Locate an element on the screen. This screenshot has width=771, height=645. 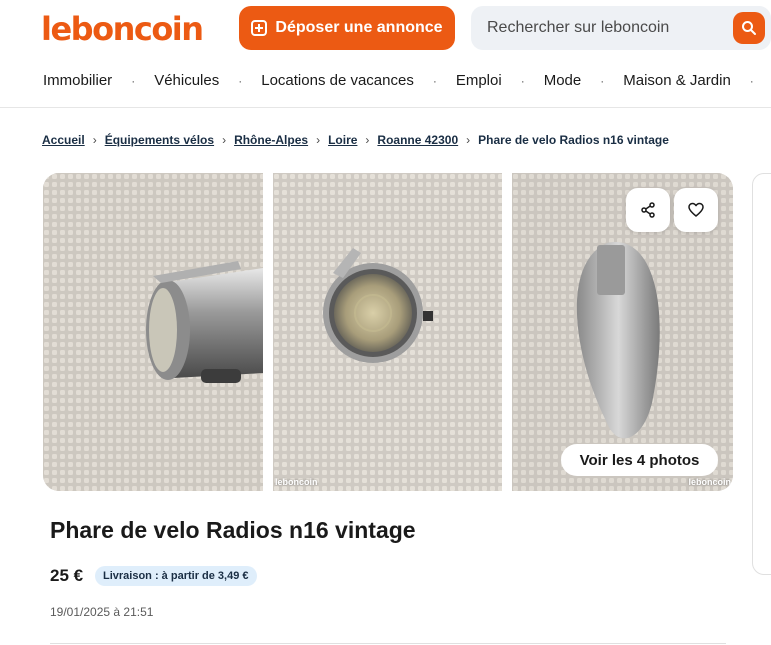
breadcrumb-link-equipements-velos: Équipements vélos is located at coordinates (159, 140).